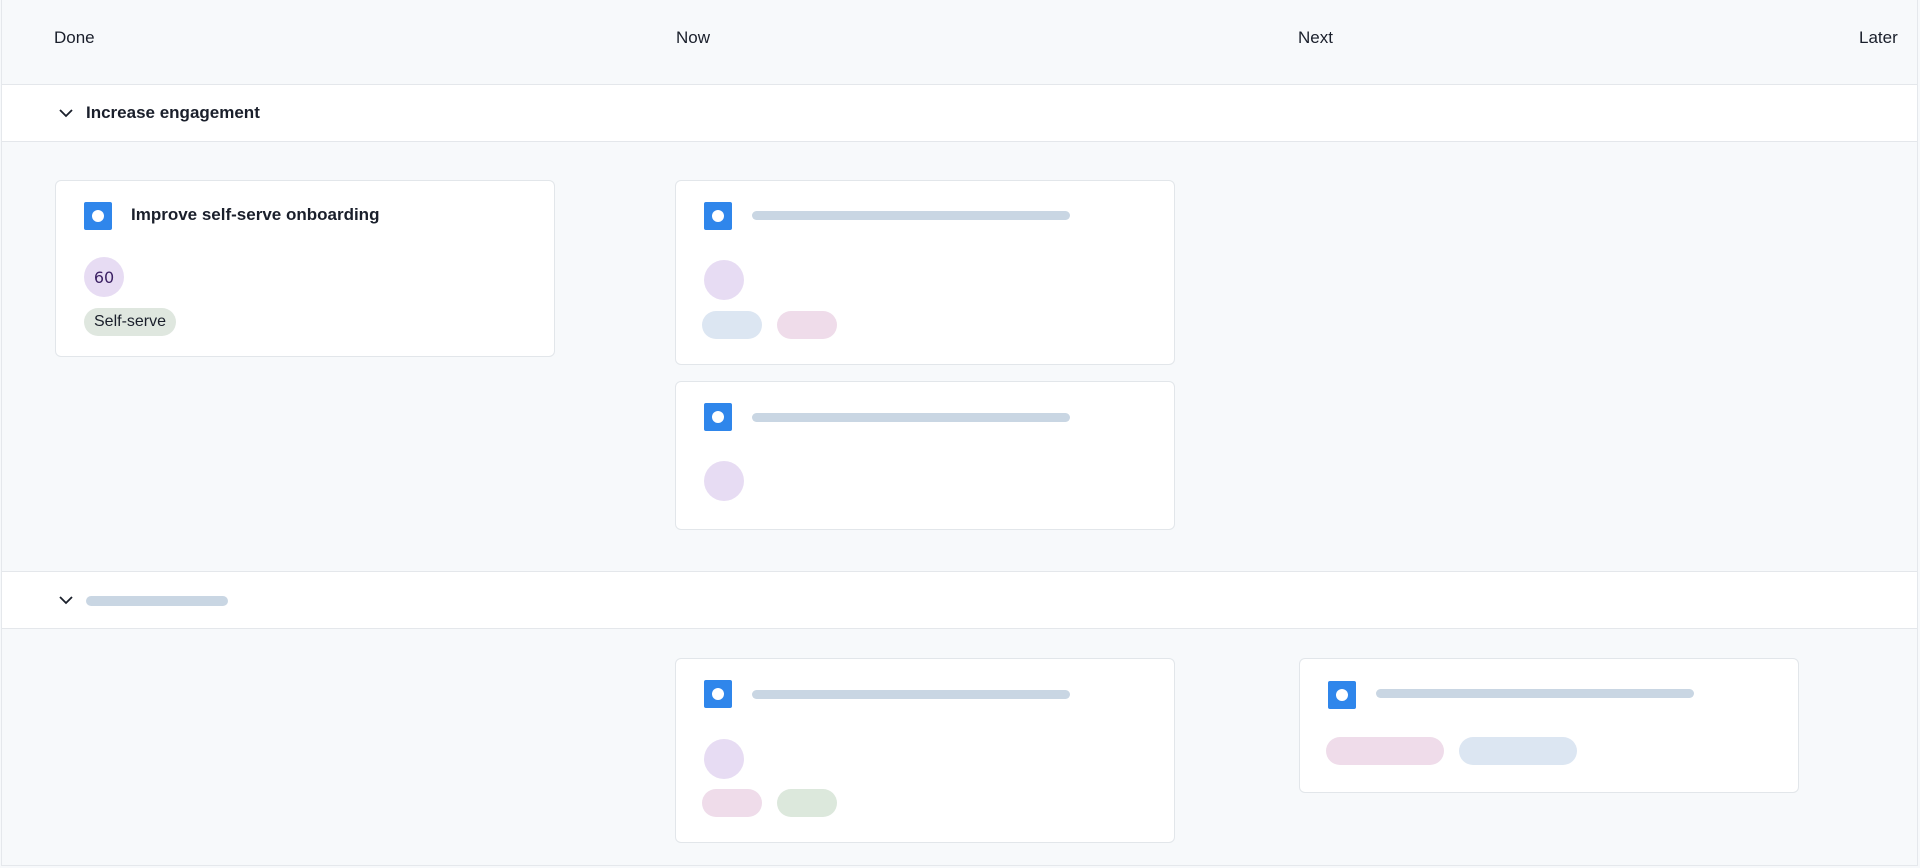 The width and height of the screenshot is (1920, 868). Describe the element at coordinates (959, 600) in the screenshot. I see `group-row-placeholder` at that location.